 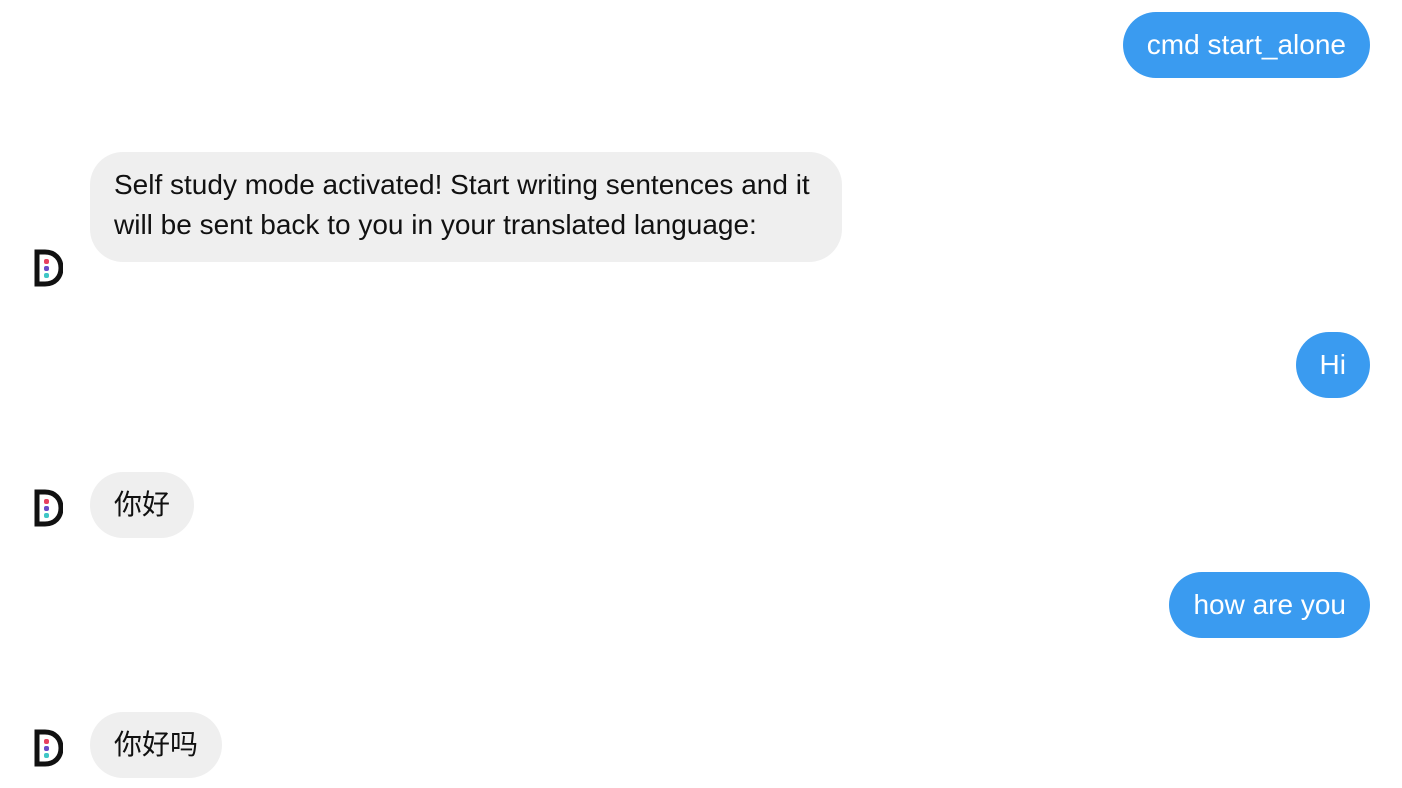 I want to click on outgoing-message-bubble: cmd start_alone, so click(x=1246, y=45).